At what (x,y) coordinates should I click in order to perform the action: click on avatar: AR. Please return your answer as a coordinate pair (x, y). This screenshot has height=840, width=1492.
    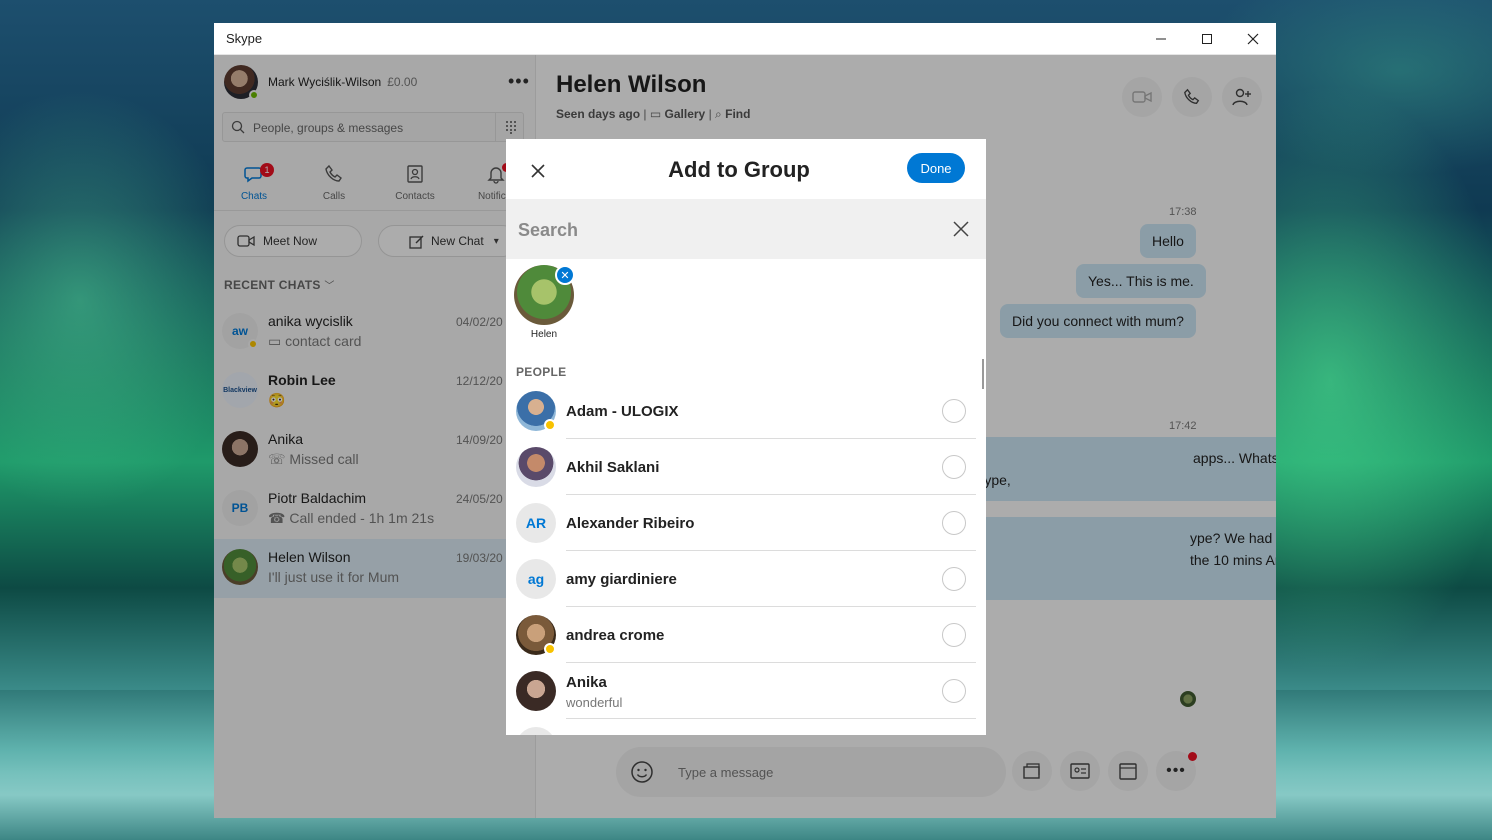
    Looking at the image, I should click on (536, 523).